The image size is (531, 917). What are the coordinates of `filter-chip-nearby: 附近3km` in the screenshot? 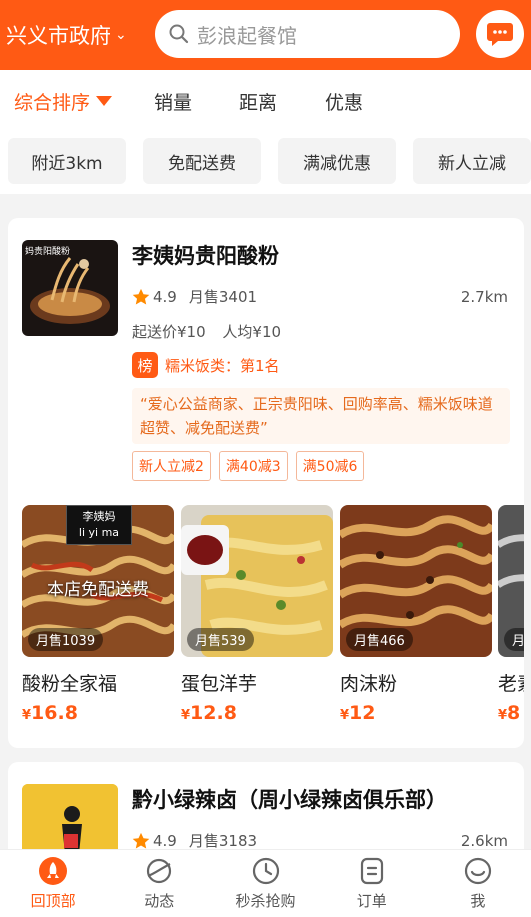 It's located at (67, 161).